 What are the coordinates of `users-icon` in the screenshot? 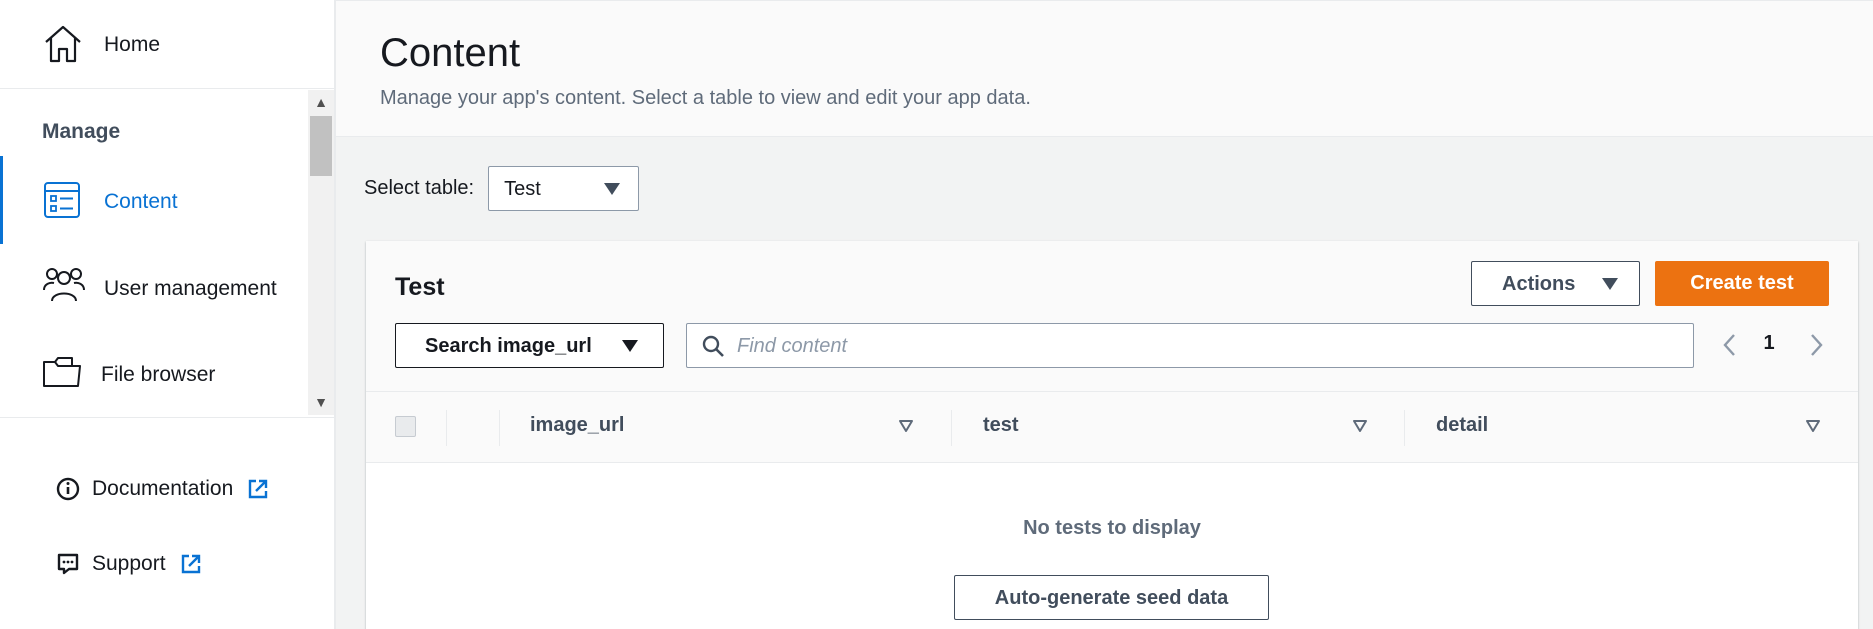 It's located at (64, 285).